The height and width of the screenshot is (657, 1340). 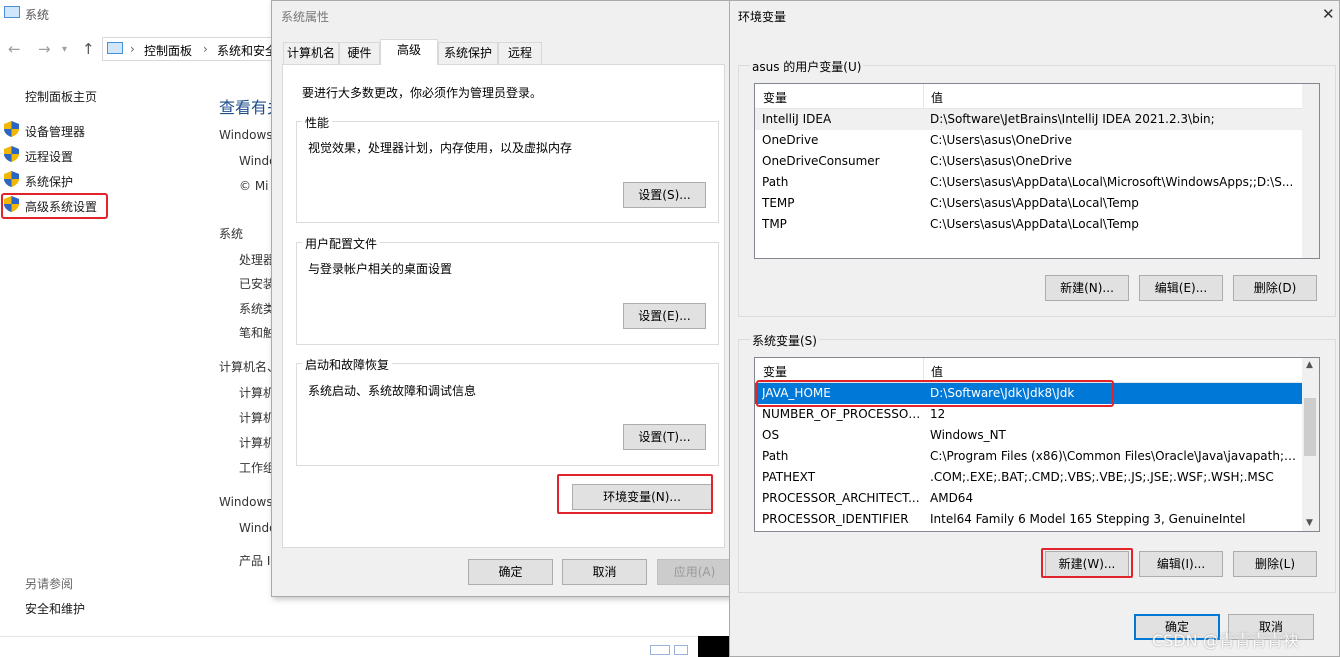 What do you see at coordinates (468, 53) in the screenshot?
I see `tab-system-protection: 系统保护` at bounding box center [468, 53].